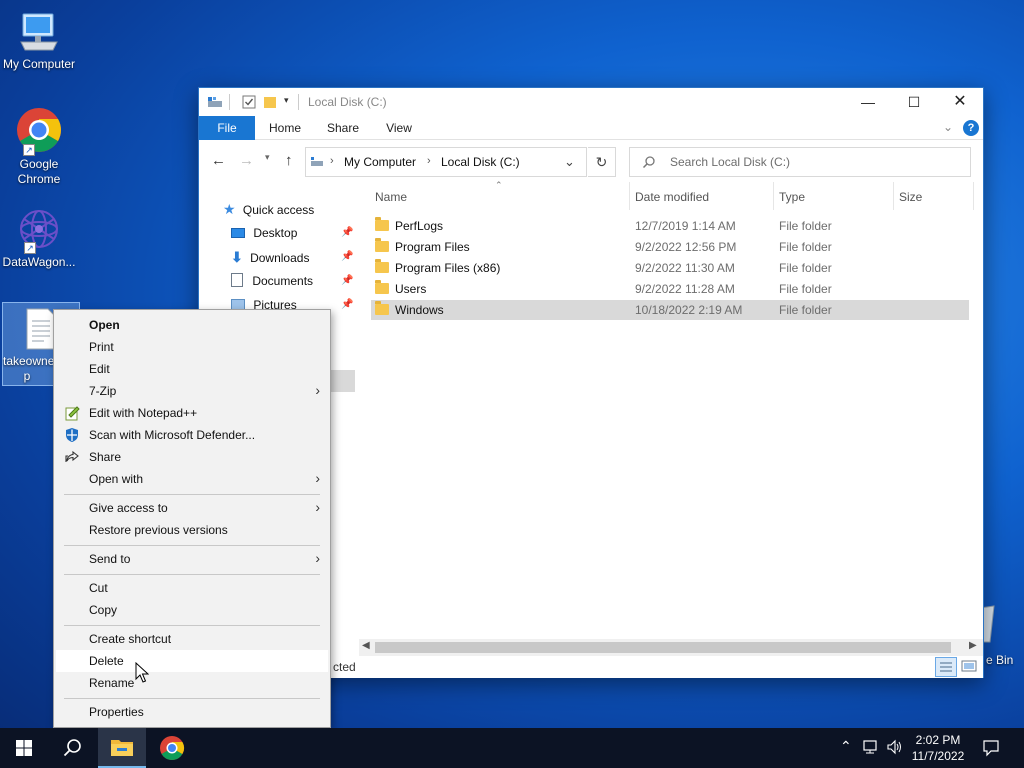 The width and height of the screenshot is (1024, 768). I want to click on share-icon, so click(72, 457).